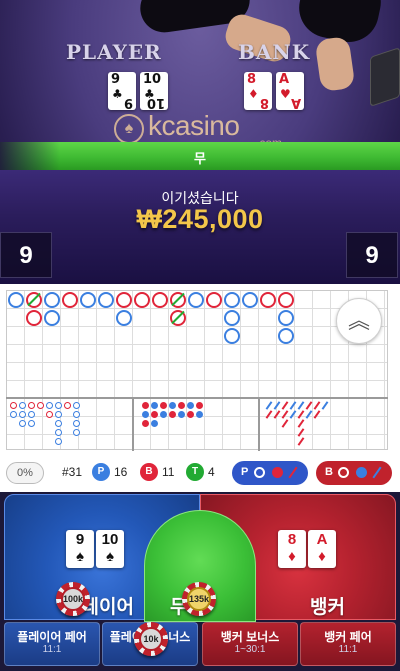 The height and width of the screenshot is (671, 400). What do you see at coordinates (154, 91) in the screenshot?
I see `player-card-2: 10 ♣ 10` at bounding box center [154, 91].